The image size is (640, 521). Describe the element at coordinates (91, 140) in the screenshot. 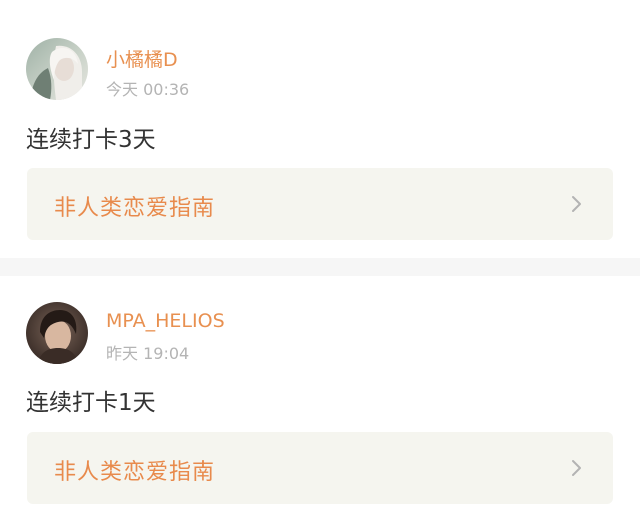

I see `post-content: 连续打卡3天` at that location.